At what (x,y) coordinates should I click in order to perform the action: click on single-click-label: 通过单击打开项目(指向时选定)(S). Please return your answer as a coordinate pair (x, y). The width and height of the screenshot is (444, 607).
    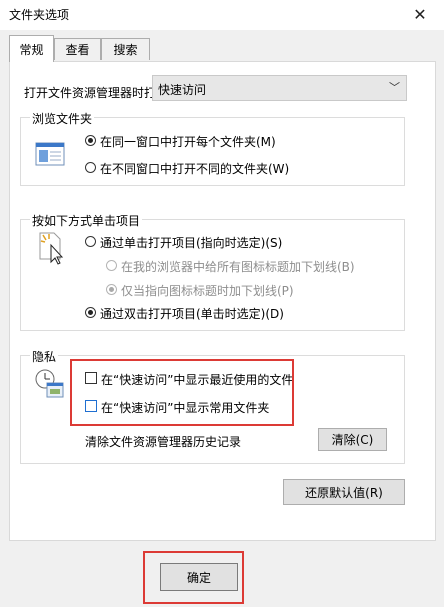
    Looking at the image, I should click on (191, 242).